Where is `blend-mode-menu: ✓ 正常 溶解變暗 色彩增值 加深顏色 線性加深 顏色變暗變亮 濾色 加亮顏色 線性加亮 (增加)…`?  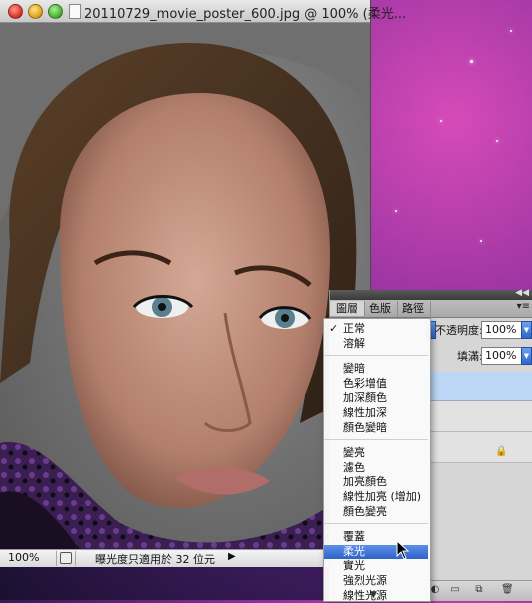 blend-mode-menu: ✓ 正常 溶解變暗 色彩增值 加深顏色 線性加深 顏色變暗變亮 濾色 加亮顏色 線性加亮 (增加)… is located at coordinates (377, 460).